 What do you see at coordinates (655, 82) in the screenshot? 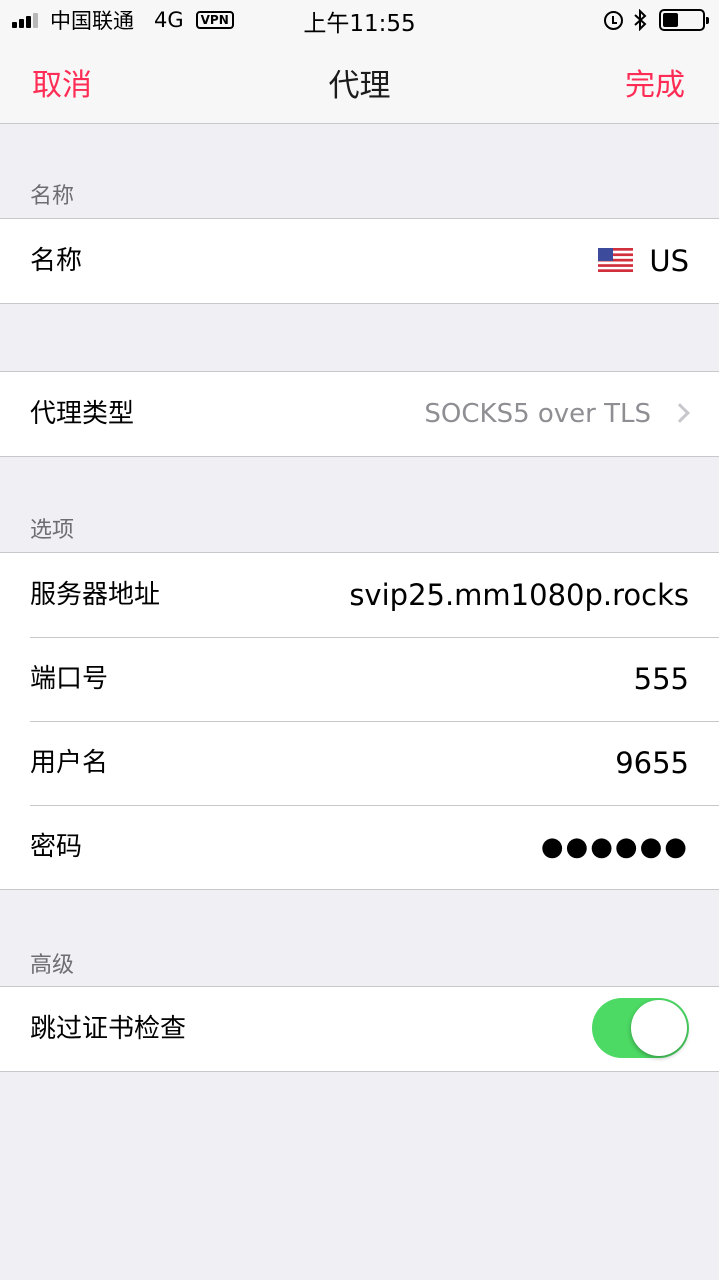
I see `done-button: 完成` at bounding box center [655, 82].